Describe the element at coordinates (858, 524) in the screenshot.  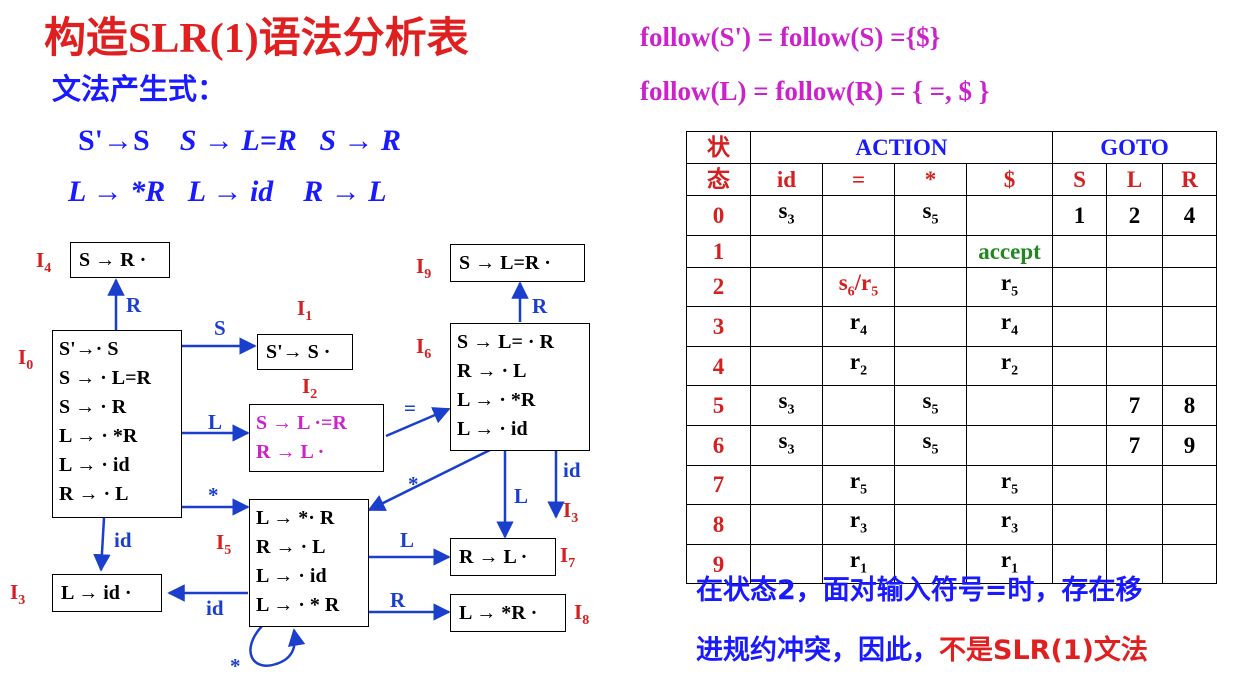
I see `action-cell: r3` at that location.